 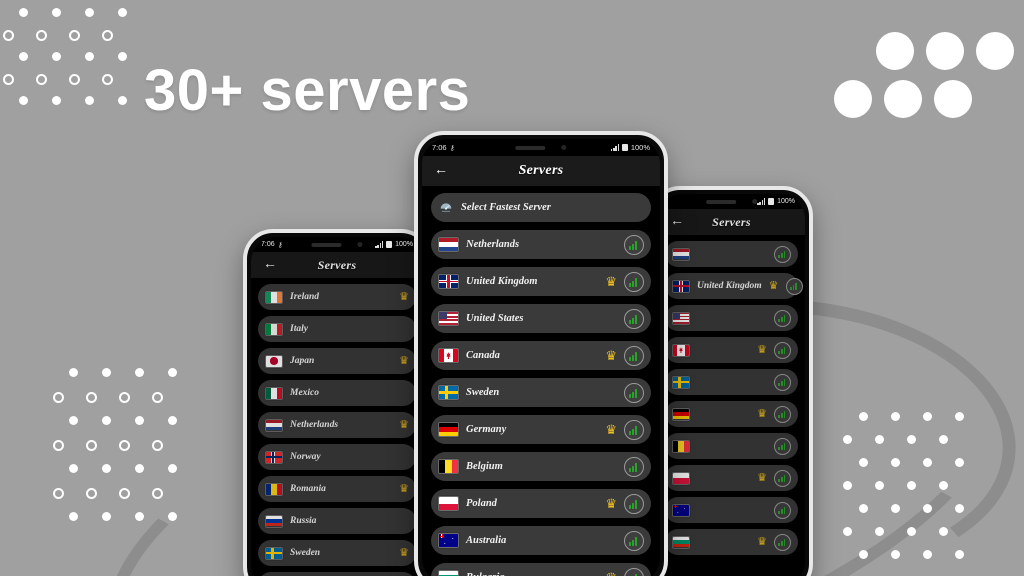 What do you see at coordinates (541, 503) in the screenshot?
I see `server-list-item: Poland ♛` at bounding box center [541, 503].